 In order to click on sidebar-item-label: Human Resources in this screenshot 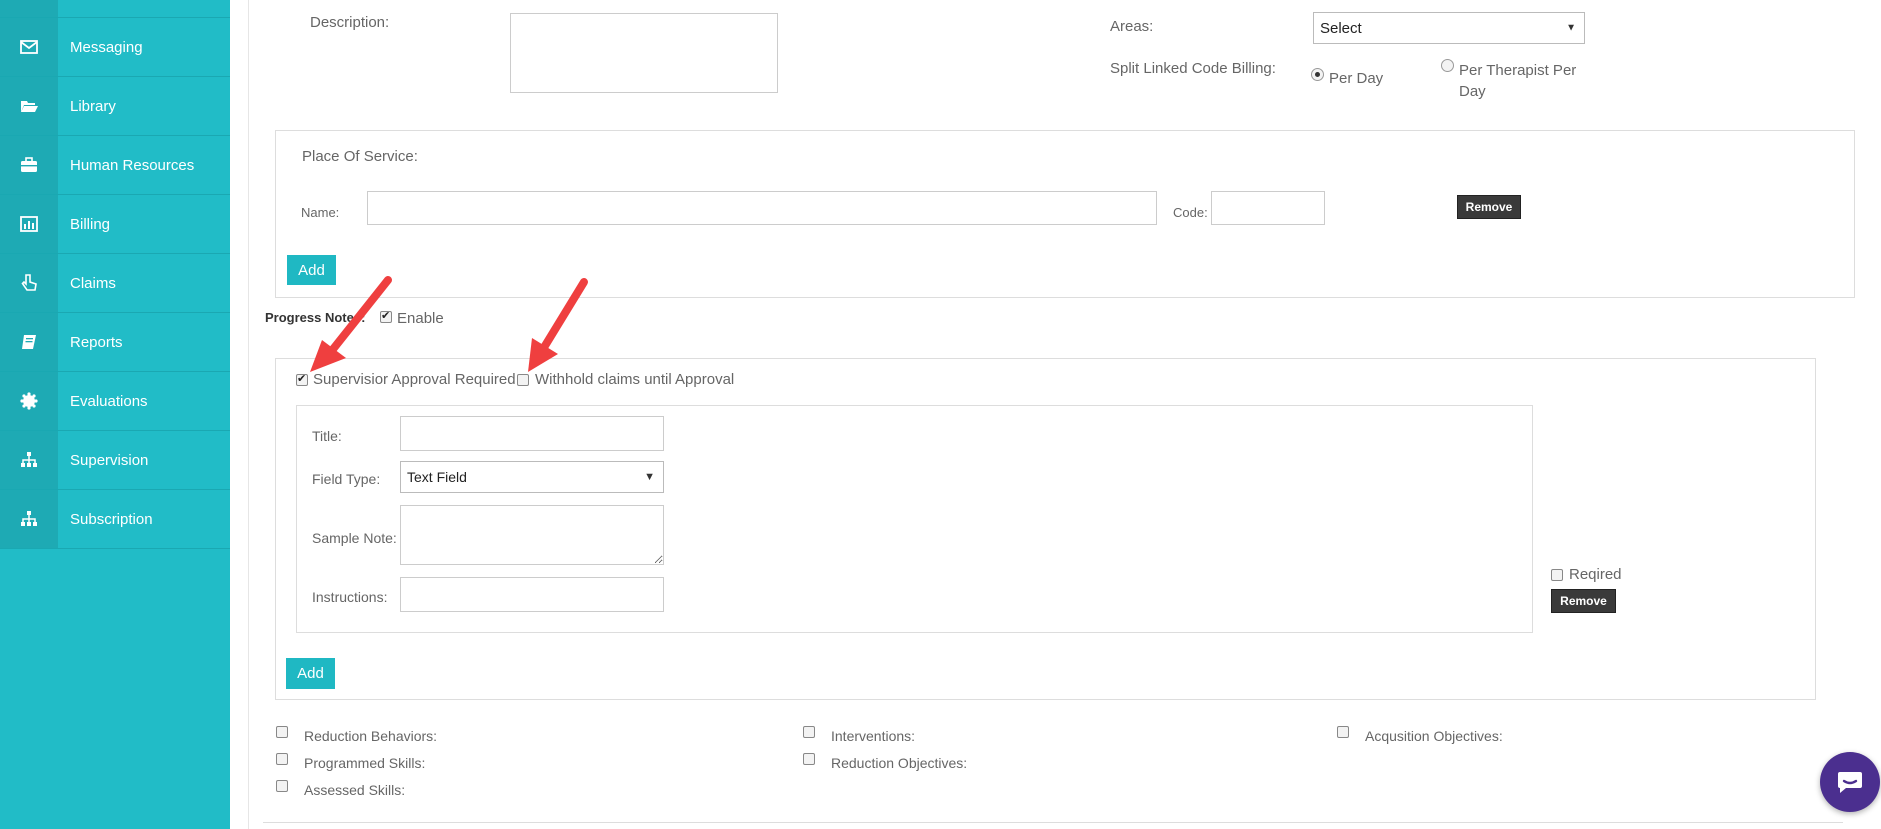, I will do `click(132, 165)`.